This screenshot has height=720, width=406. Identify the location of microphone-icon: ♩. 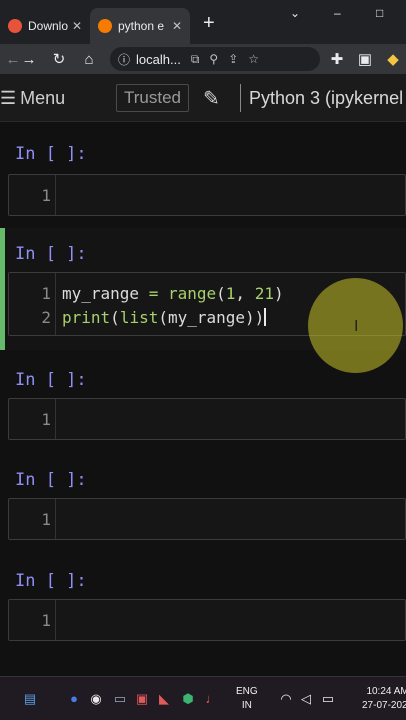
(212, 699).